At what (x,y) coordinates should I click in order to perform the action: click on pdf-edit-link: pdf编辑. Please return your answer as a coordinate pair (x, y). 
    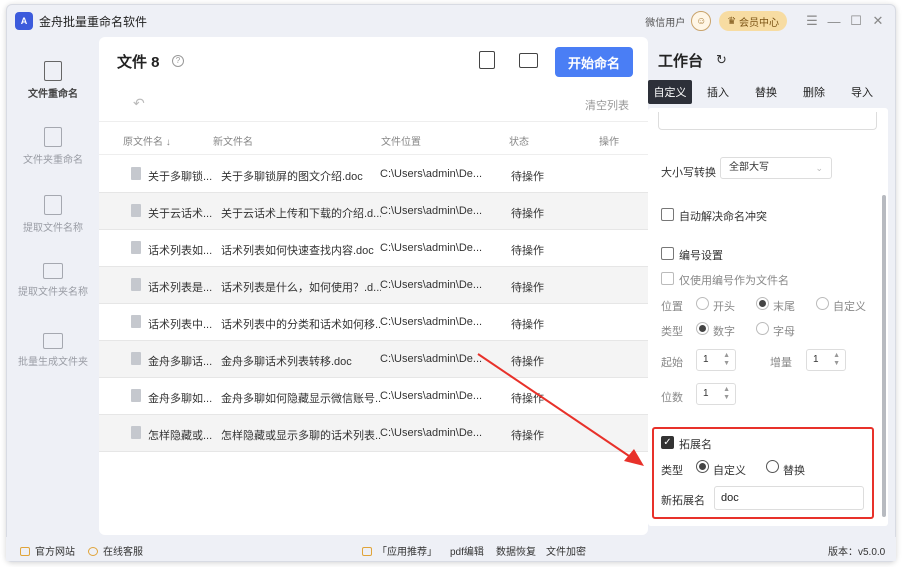
    Looking at the image, I should click on (467, 550).